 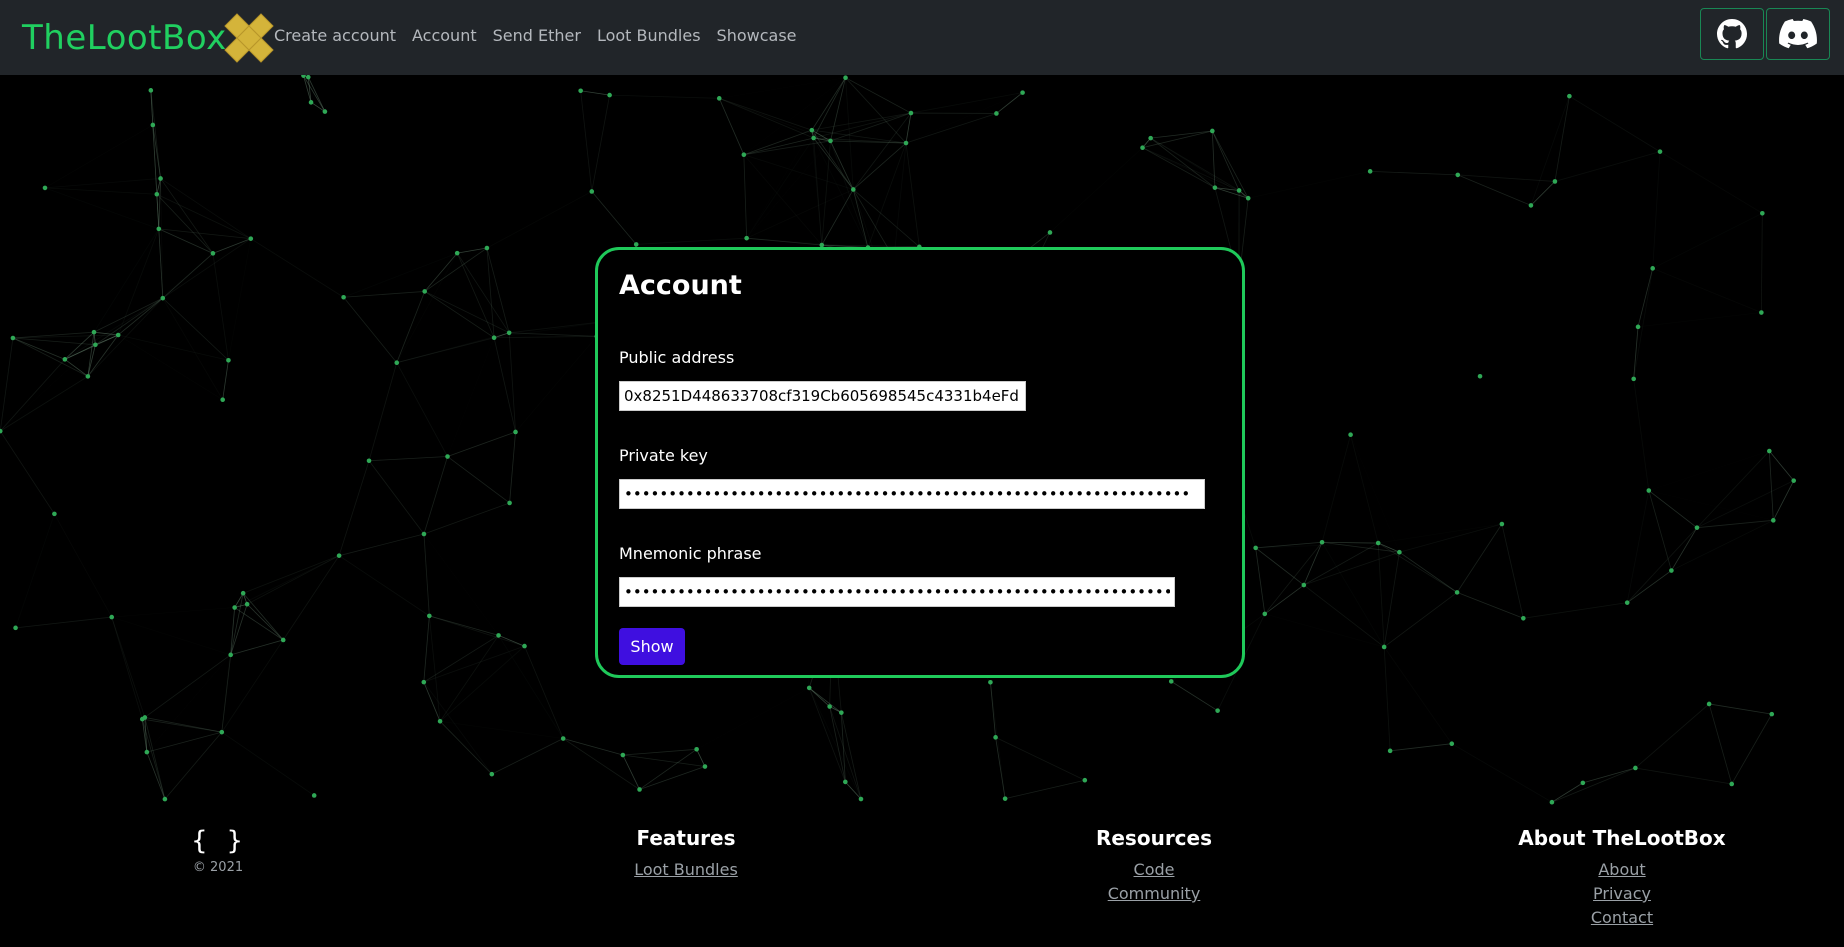 What do you see at coordinates (148, 38) in the screenshot?
I see `brand-logo-link: TheLootBox` at bounding box center [148, 38].